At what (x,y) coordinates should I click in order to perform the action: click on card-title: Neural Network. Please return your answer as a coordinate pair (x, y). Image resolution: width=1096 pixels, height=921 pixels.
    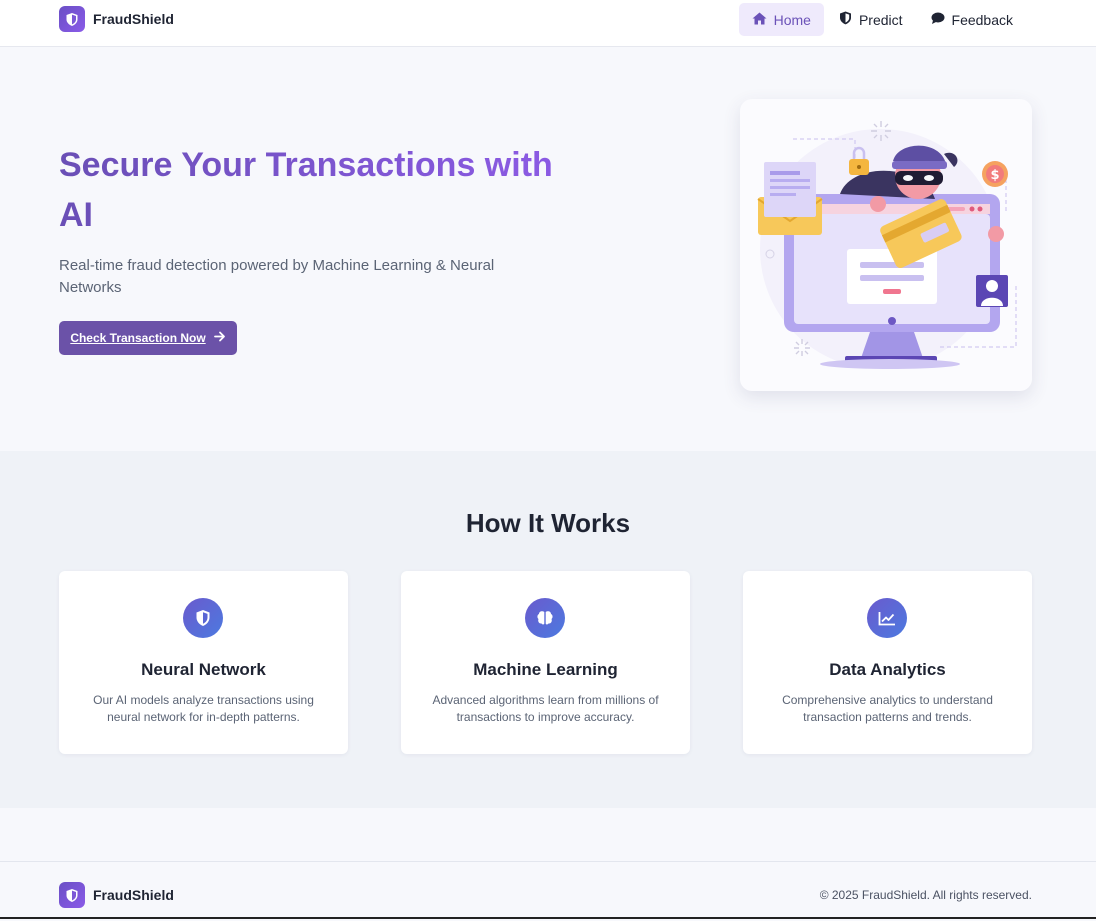
    Looking at the image, I should click on (203, 669).